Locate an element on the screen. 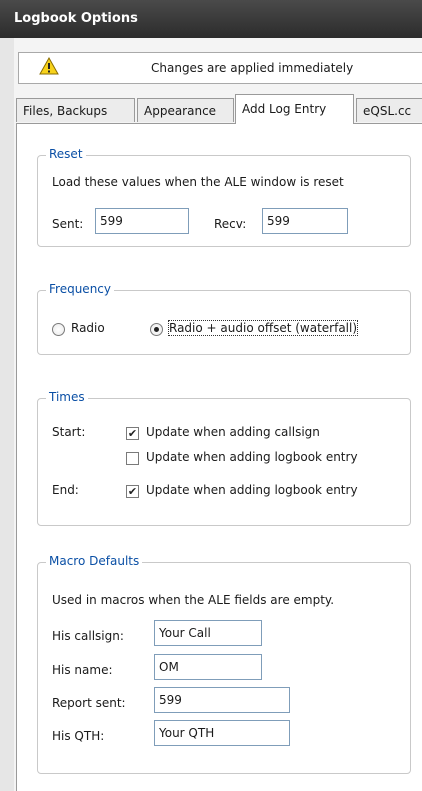  sent-input is located at coordinates (142, 221).